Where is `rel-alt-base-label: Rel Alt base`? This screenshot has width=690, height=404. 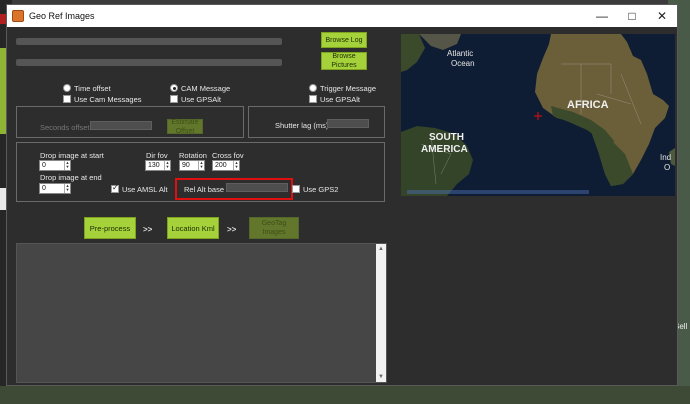
rel-alt-base-label: Rel Alt base is located at coordinates (204, 189).